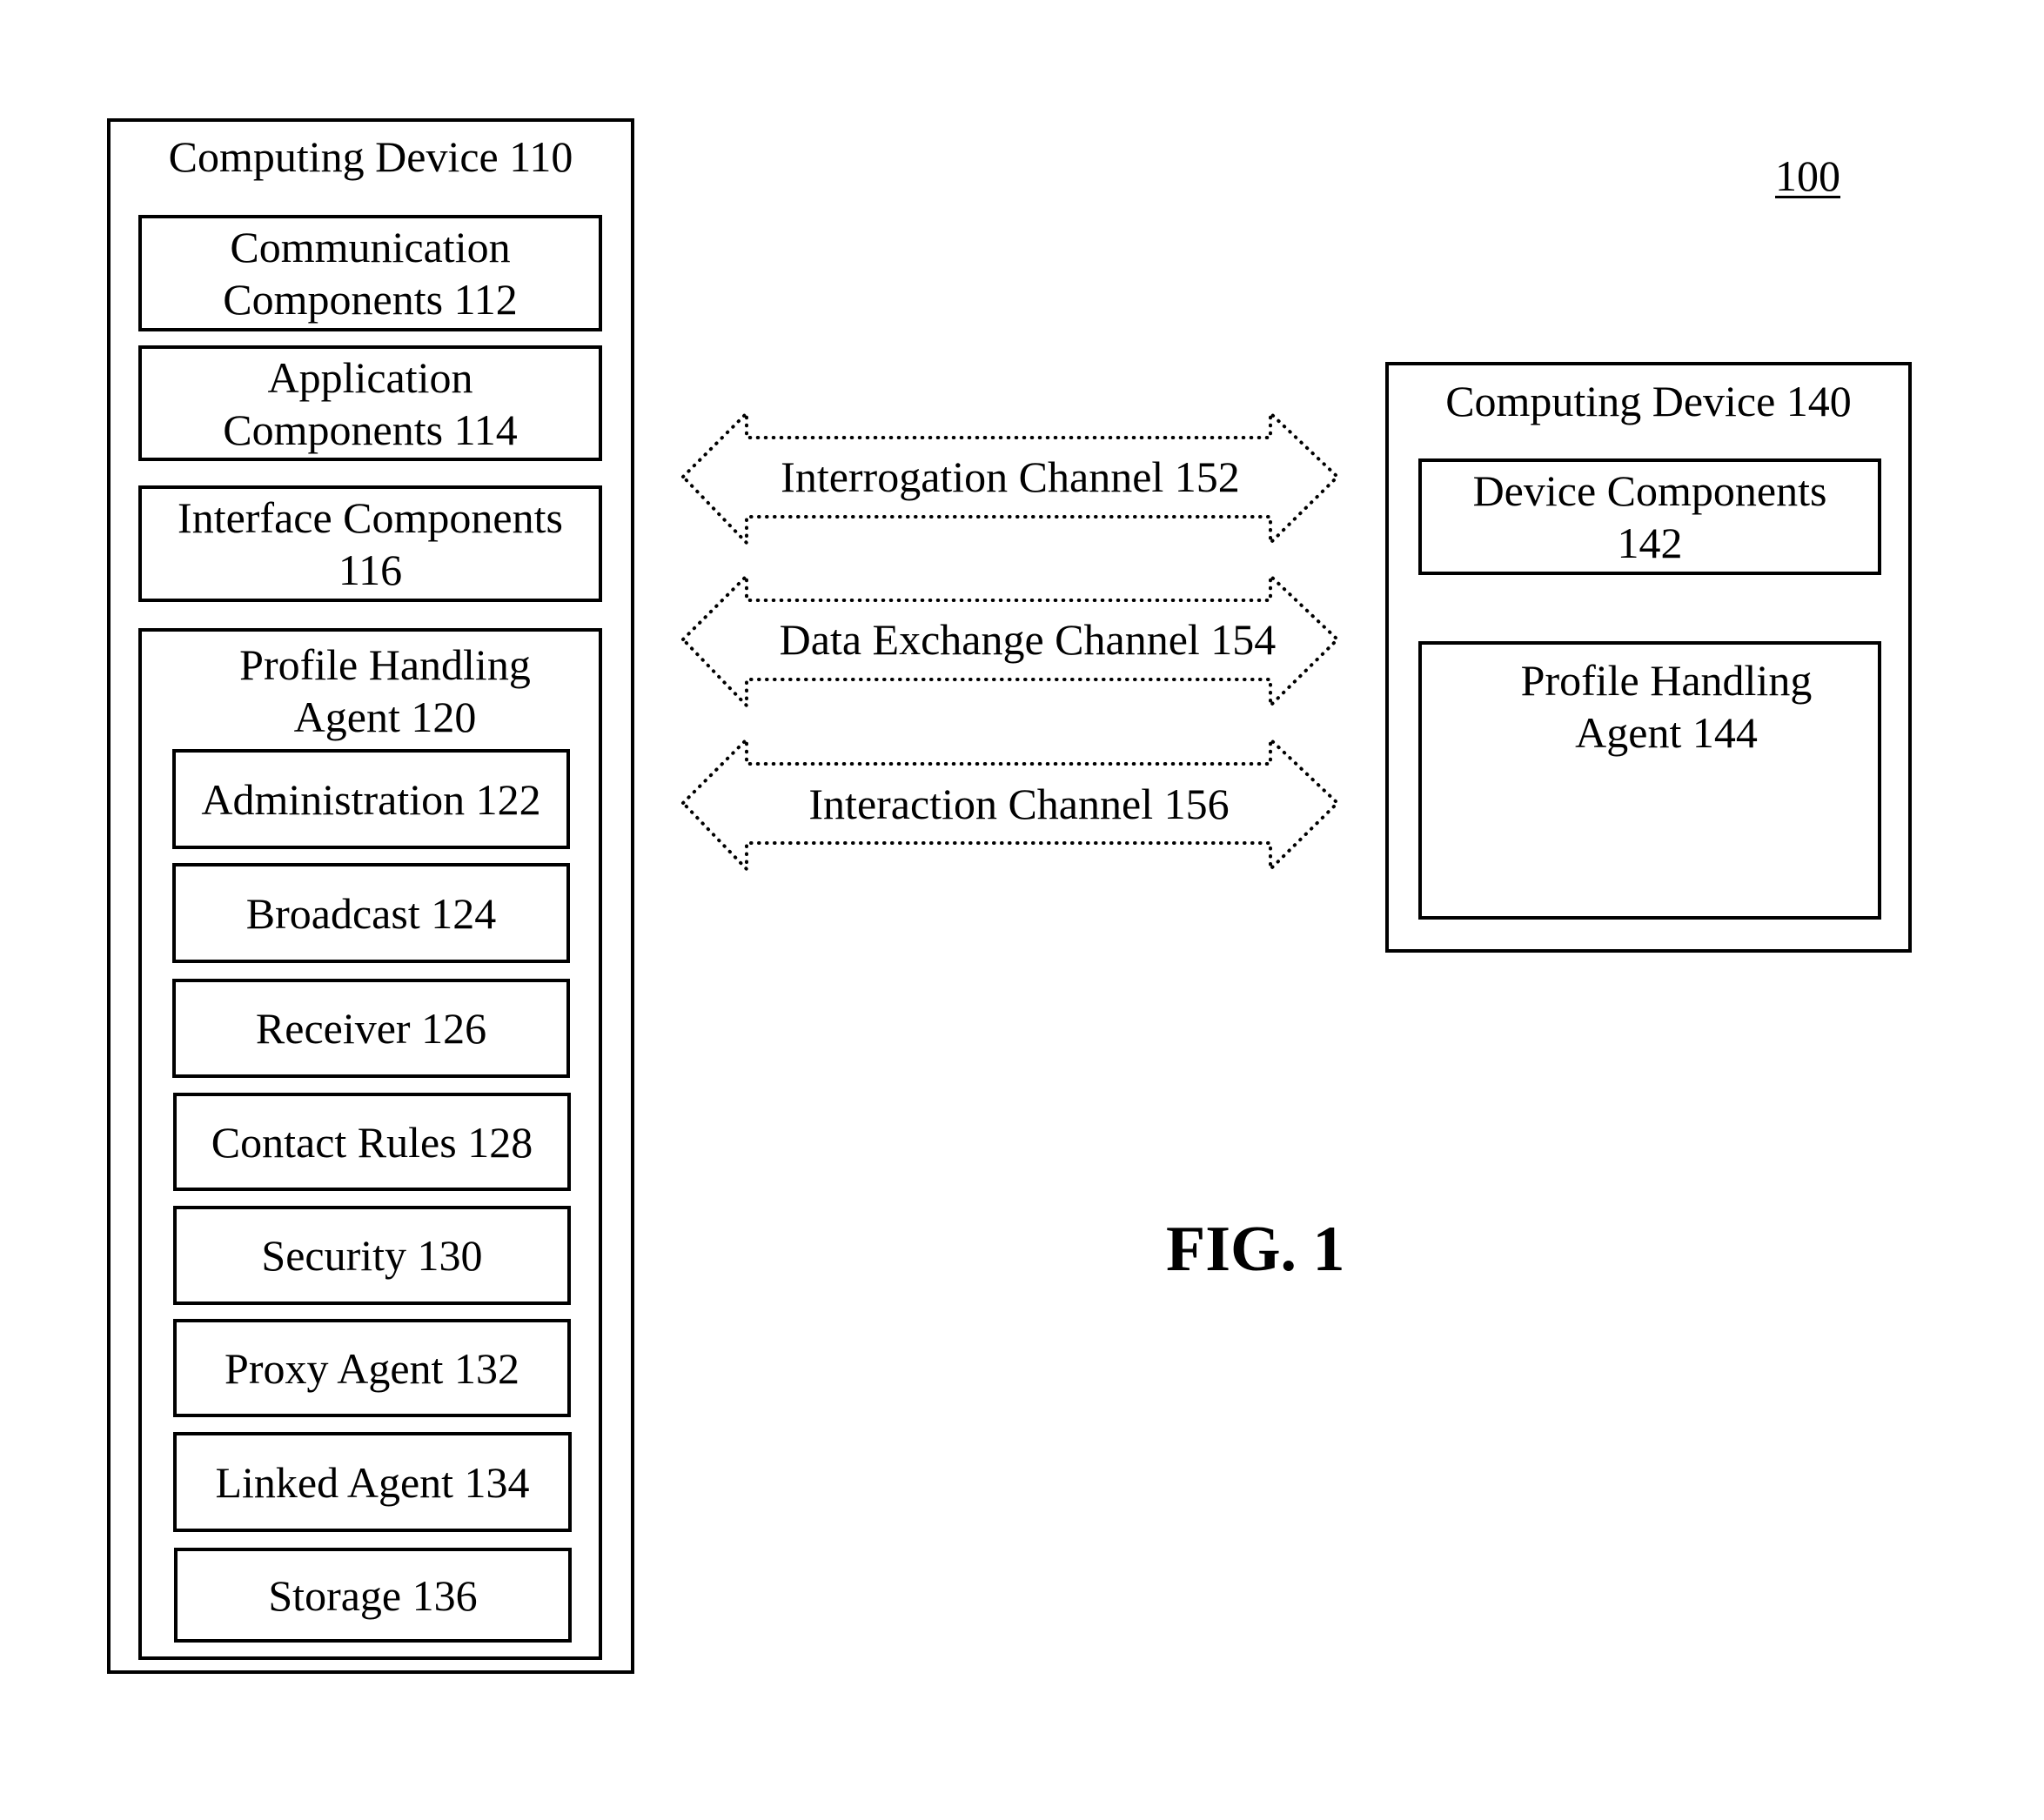 This screenshot has height=1820, width=2044. I want to click on figure-caption: FIG. 1, so click(1255, 1249).